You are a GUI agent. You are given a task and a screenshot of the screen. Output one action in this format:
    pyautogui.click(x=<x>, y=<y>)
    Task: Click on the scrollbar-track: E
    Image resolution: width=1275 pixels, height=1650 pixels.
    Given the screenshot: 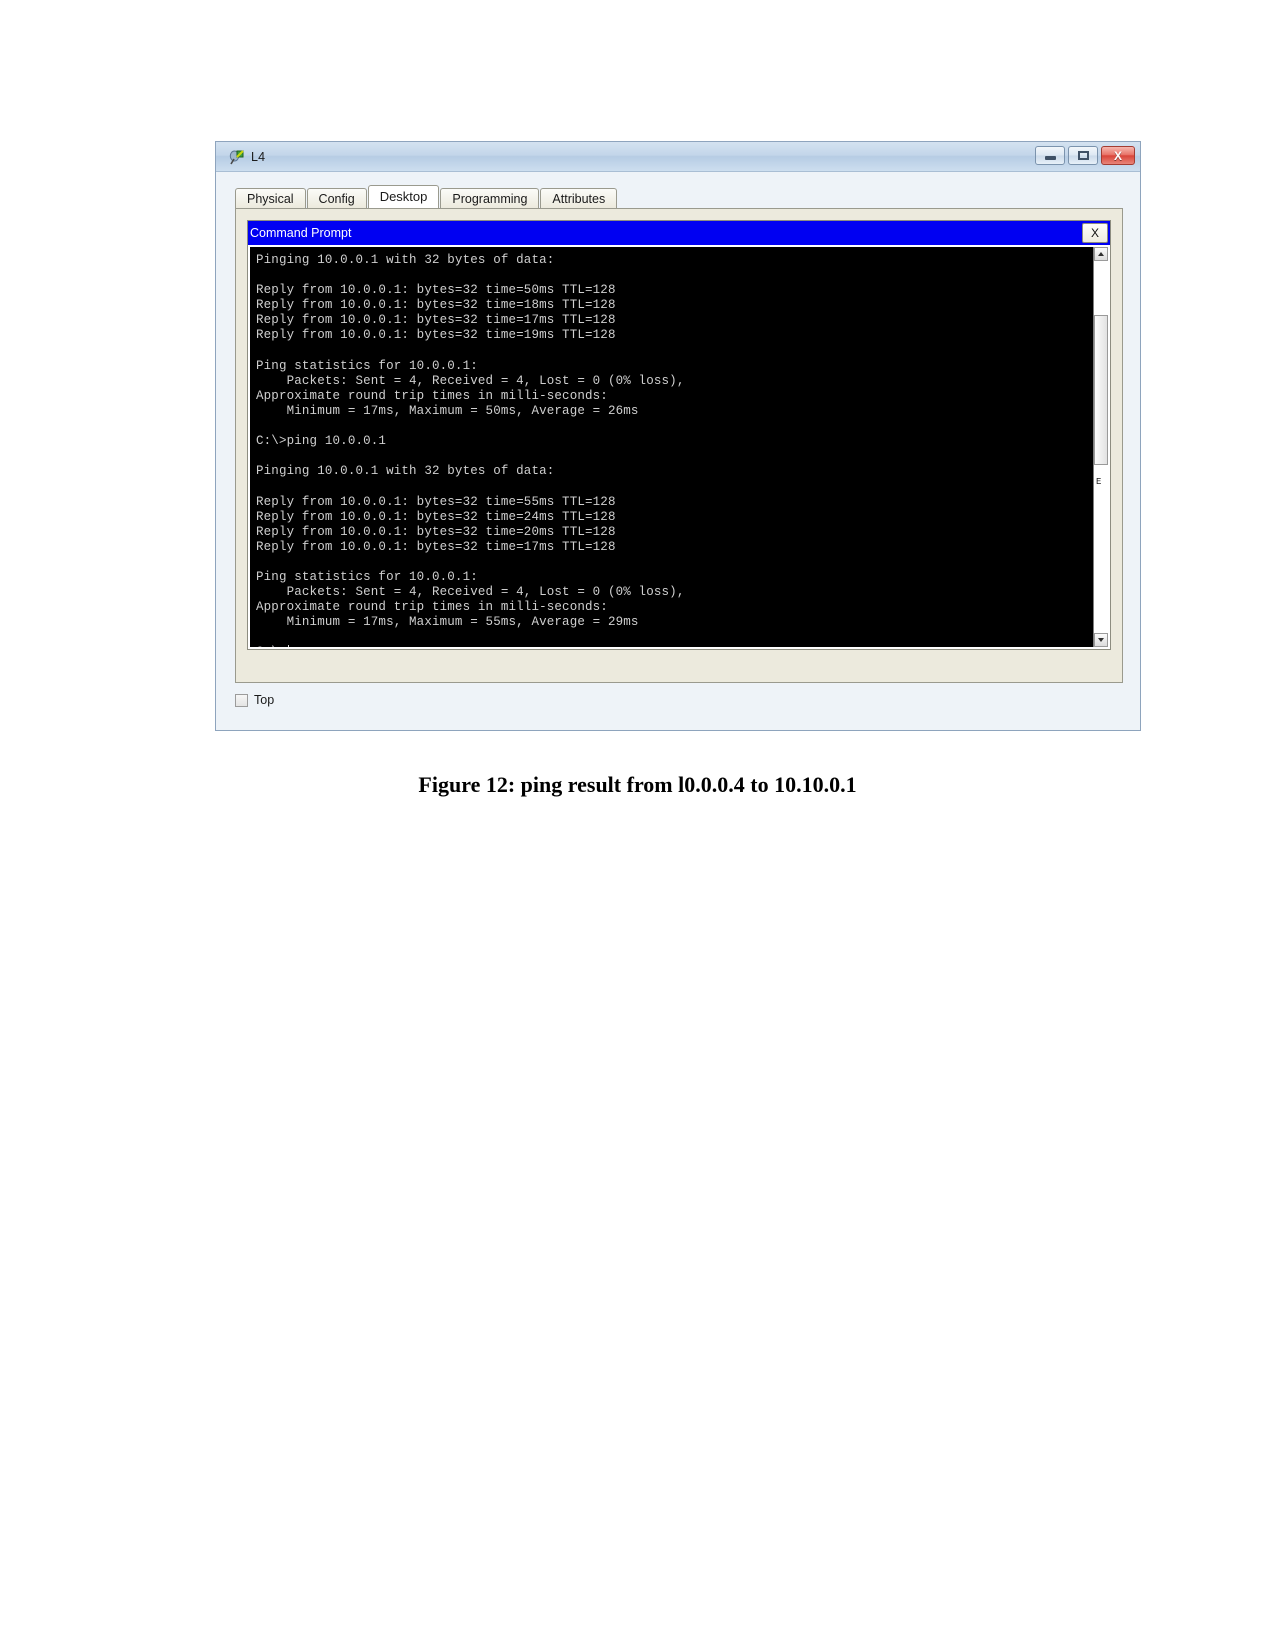 What is the action you would take?
    pyautogui.click(x=1101, y=447)
    